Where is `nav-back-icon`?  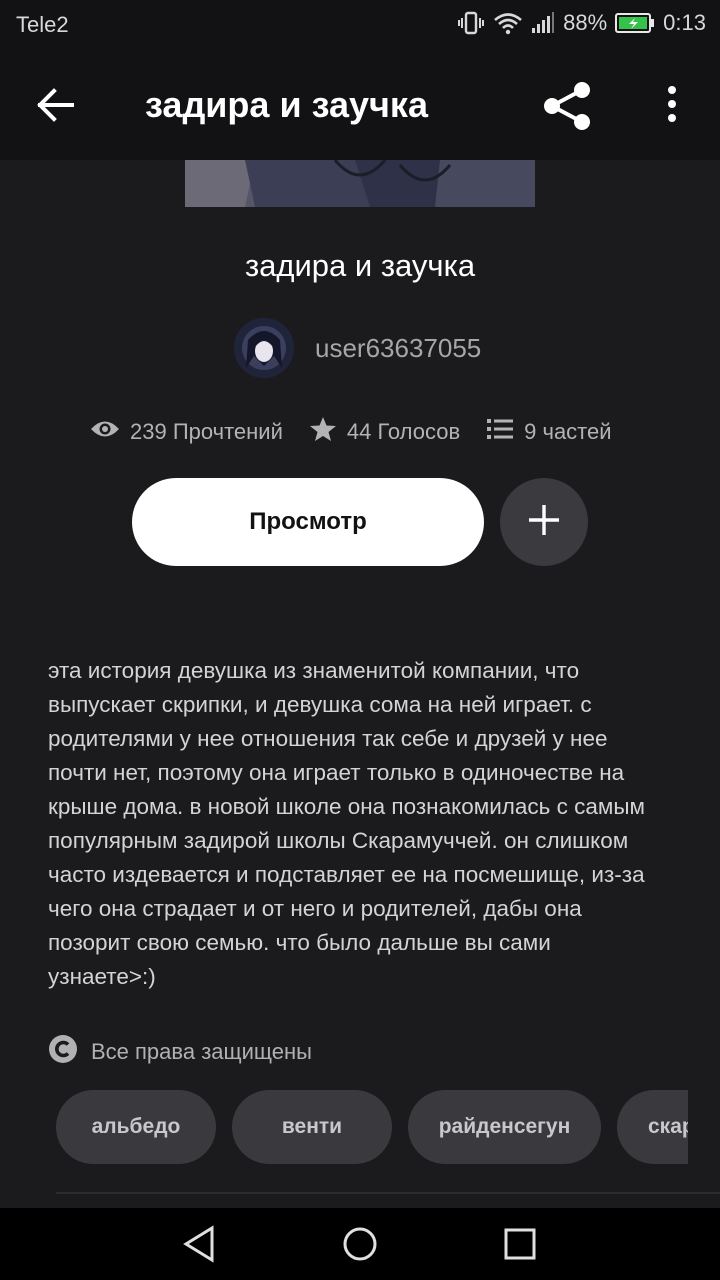 nav-back-icon is located at coordinates (200, 1244).